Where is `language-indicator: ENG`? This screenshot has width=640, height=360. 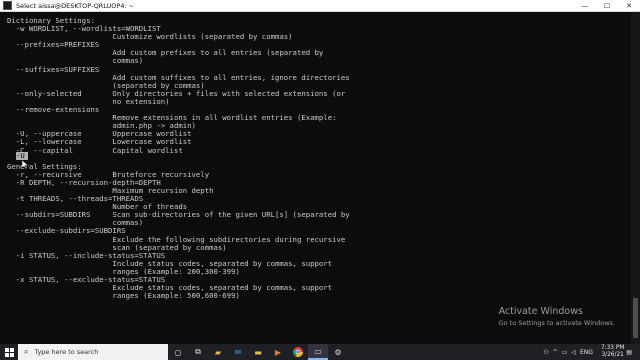
language-indicator: ENG is located at coordinates (586, 352).